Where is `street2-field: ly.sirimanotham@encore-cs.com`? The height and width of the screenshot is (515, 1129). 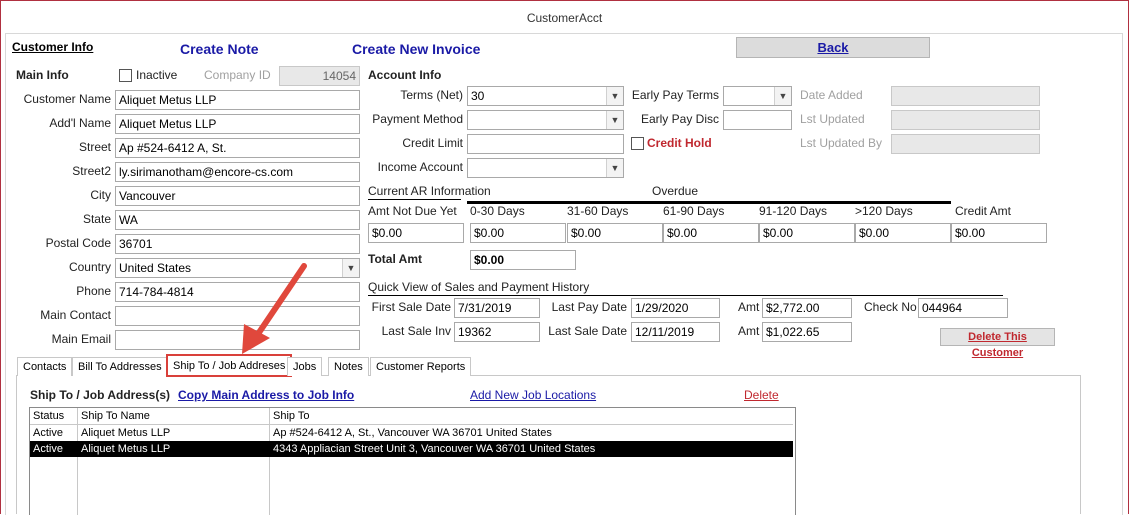
street2-field: ly.sirimanotham@encore-cs.com is located at coordinates (237, 172).